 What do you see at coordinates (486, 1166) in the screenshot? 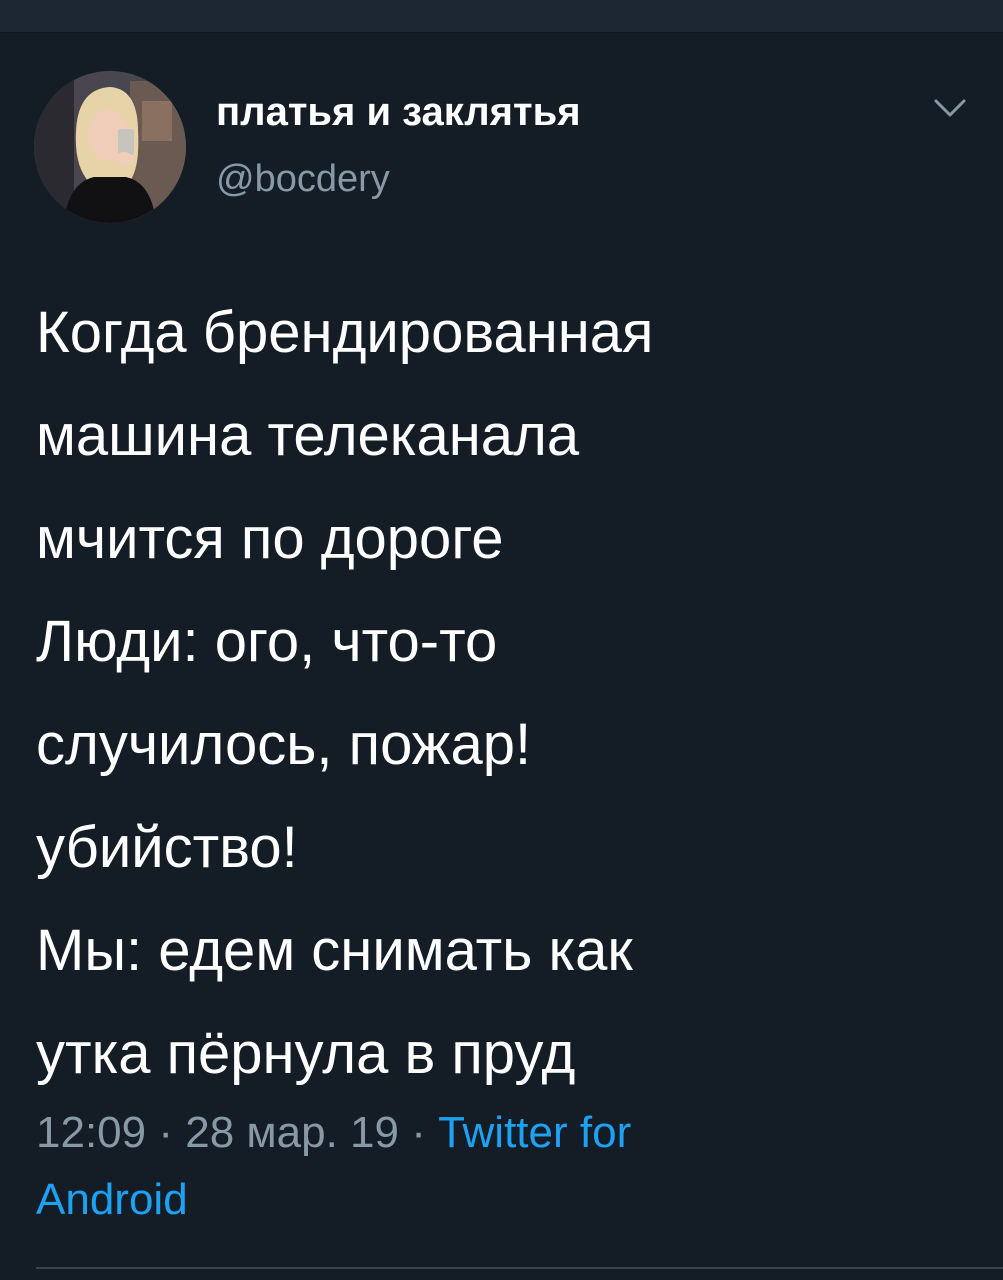
I see `tweet-meta: 12:09 · 28 мар. 19 · Twitter for Android` at bounding box center [486, 1166].